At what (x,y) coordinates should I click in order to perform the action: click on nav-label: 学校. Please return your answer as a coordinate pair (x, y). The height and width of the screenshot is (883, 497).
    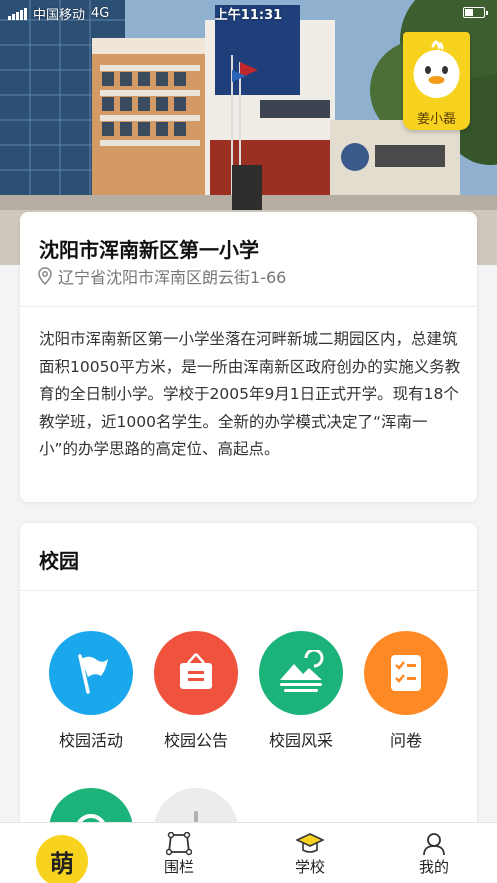
    Looking at the image, I should click on (309, 867).